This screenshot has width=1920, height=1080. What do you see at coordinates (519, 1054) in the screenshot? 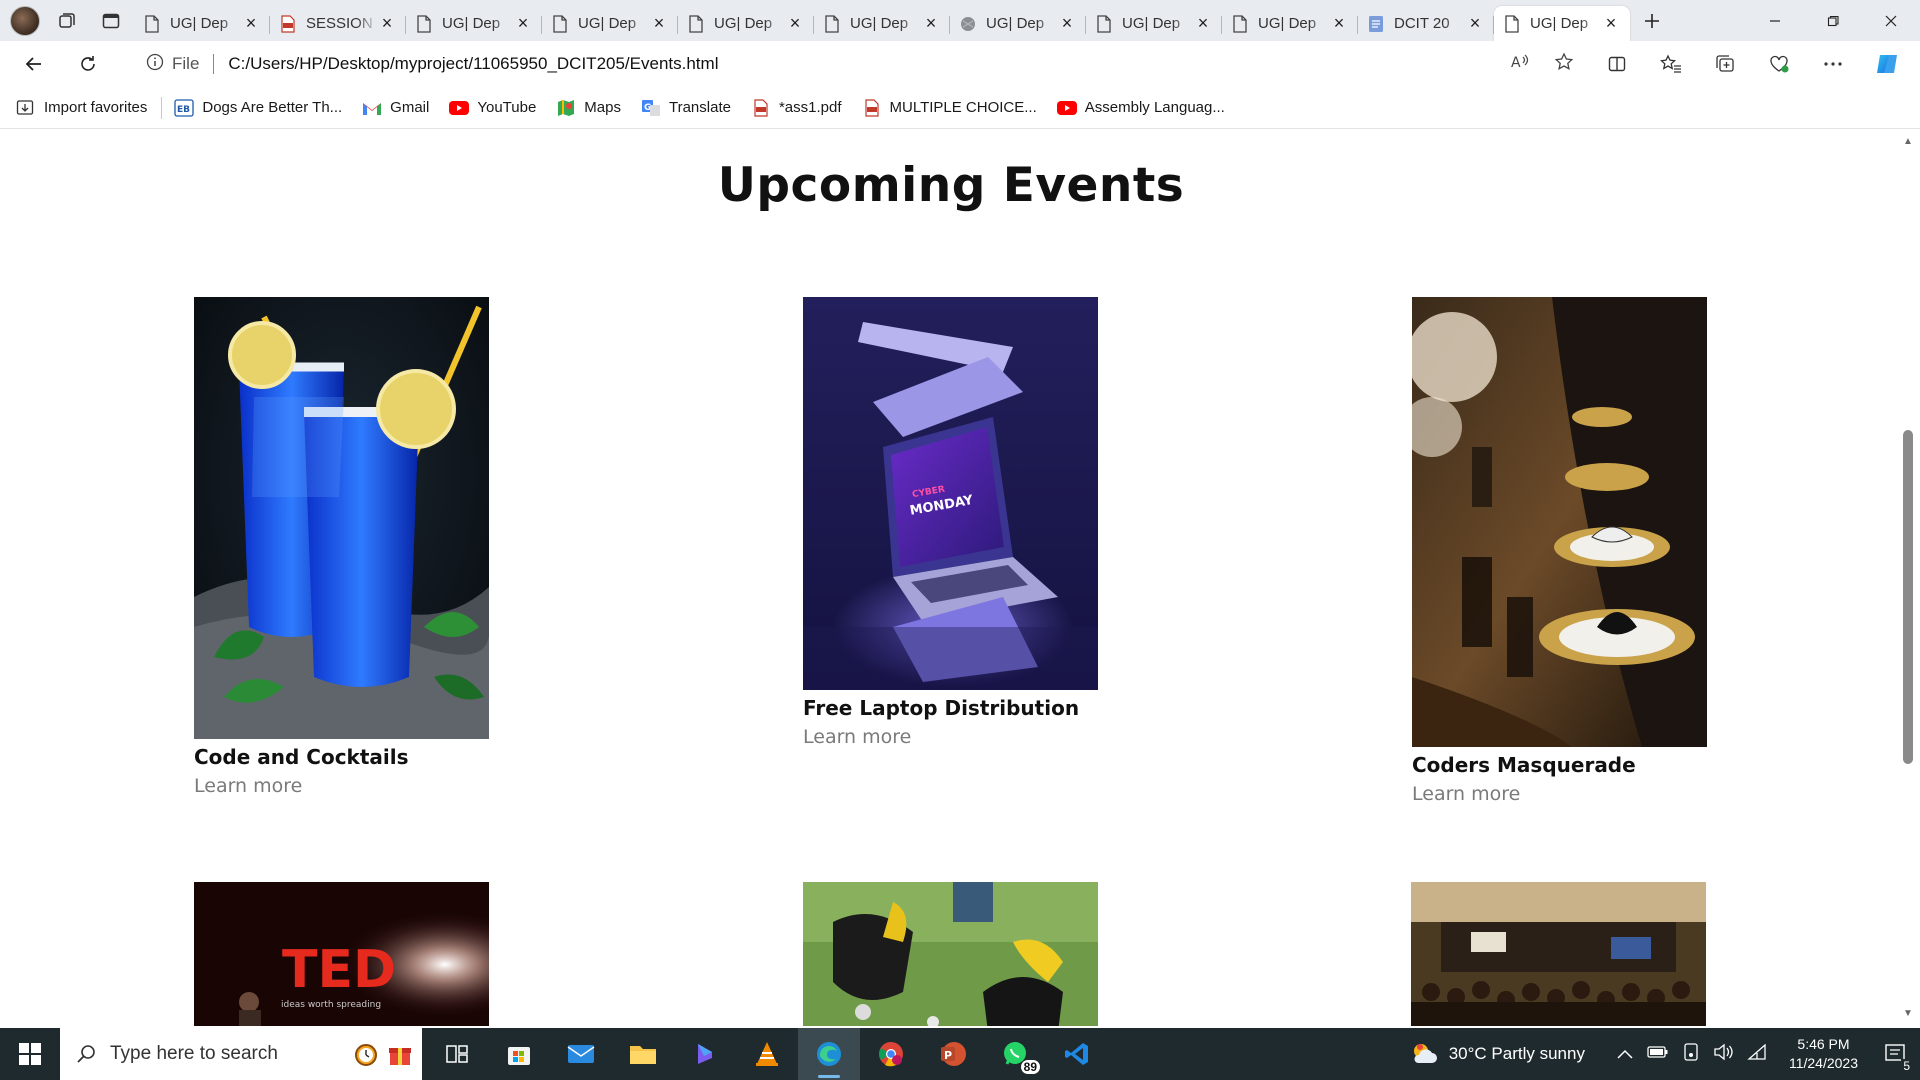
I see `microsoft-store-icon` at bounding box center [519, 1054].